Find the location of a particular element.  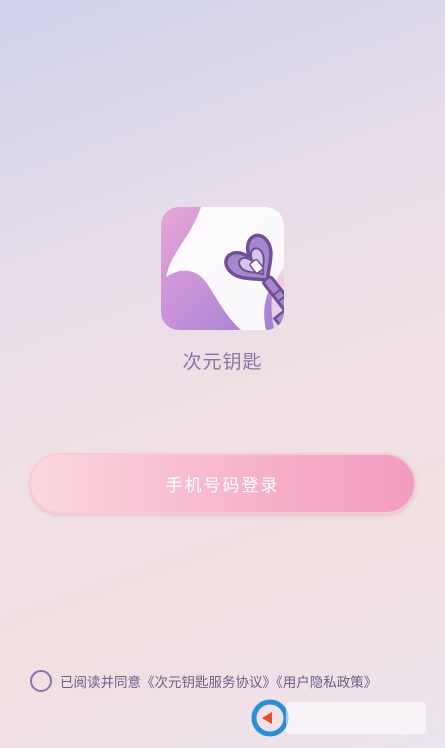

key-heart-icon is located at coordinates (225, 268).